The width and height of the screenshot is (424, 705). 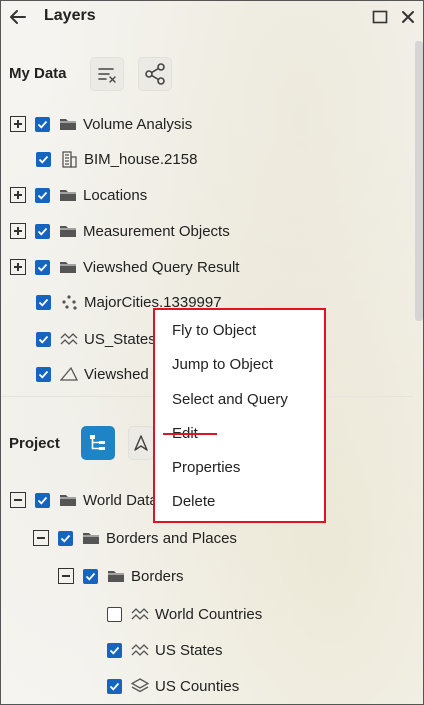 I want to click on title-bar: Layers, so click(x=212, y=17).